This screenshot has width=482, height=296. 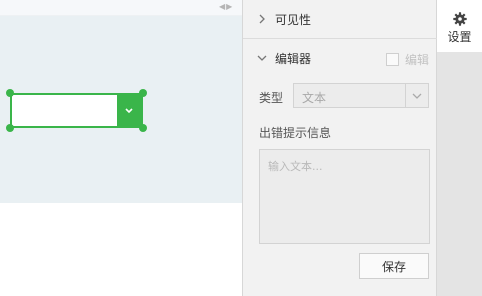 What do you see at coordinates (121, 8) in the screenshot?
I see `canvas-top-strip: ◀▶` at bounding box center [121, 8].